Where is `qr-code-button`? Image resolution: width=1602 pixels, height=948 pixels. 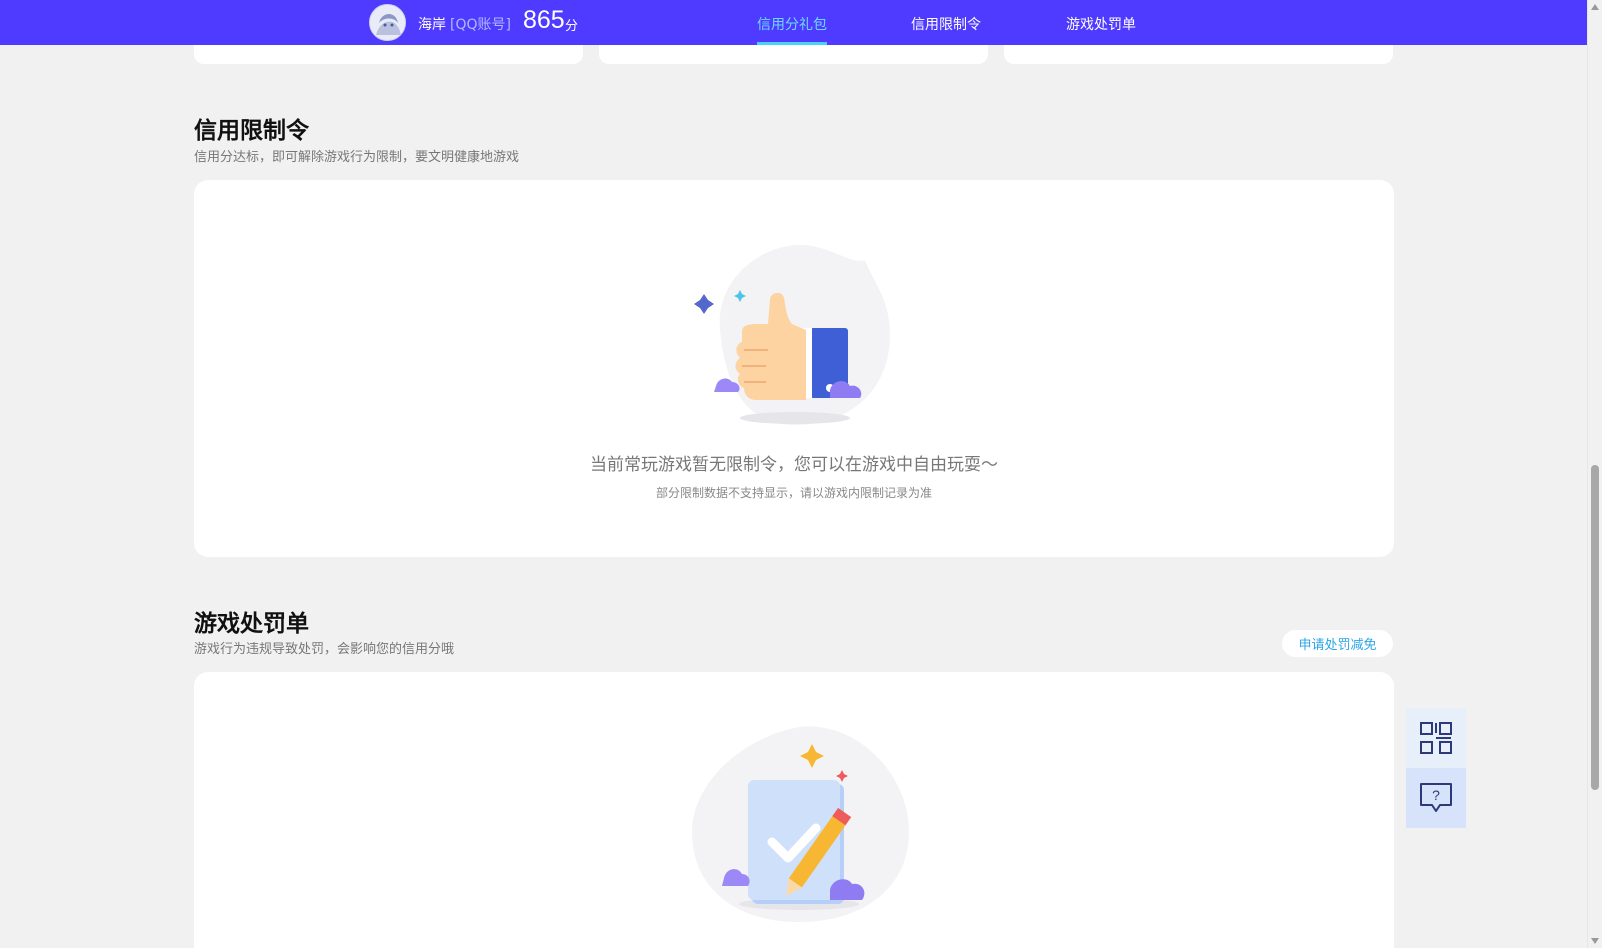
qr-code-button is located at coordinates (1436, 738).